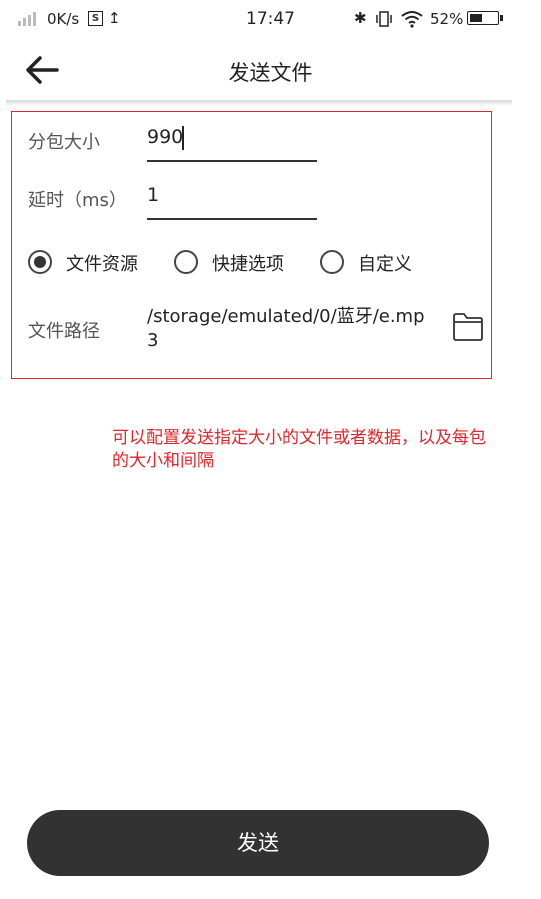  I want to click on battery-icon, so click(485, 18).